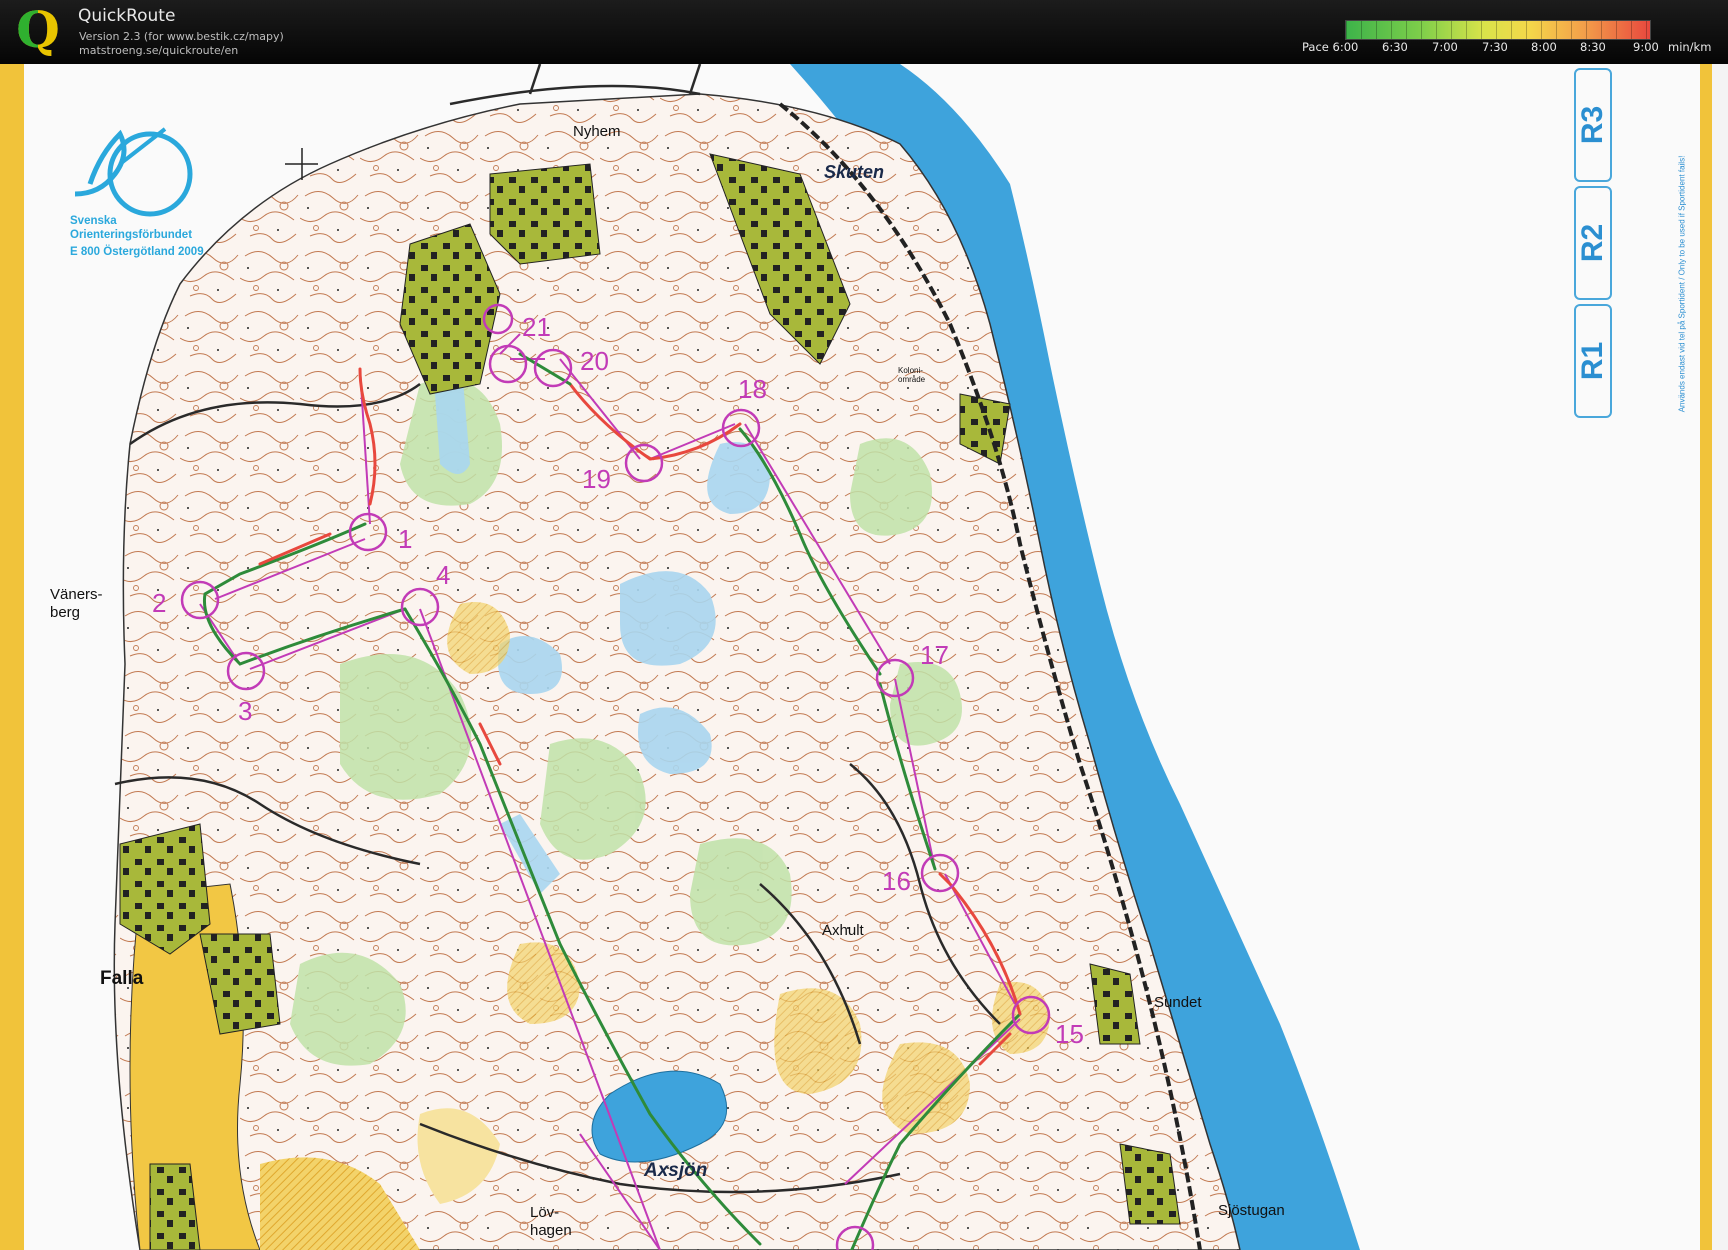 The height and width of the screenshot is (1250, 1728). I want to click on control-number: 15, so click(1069, 1034).